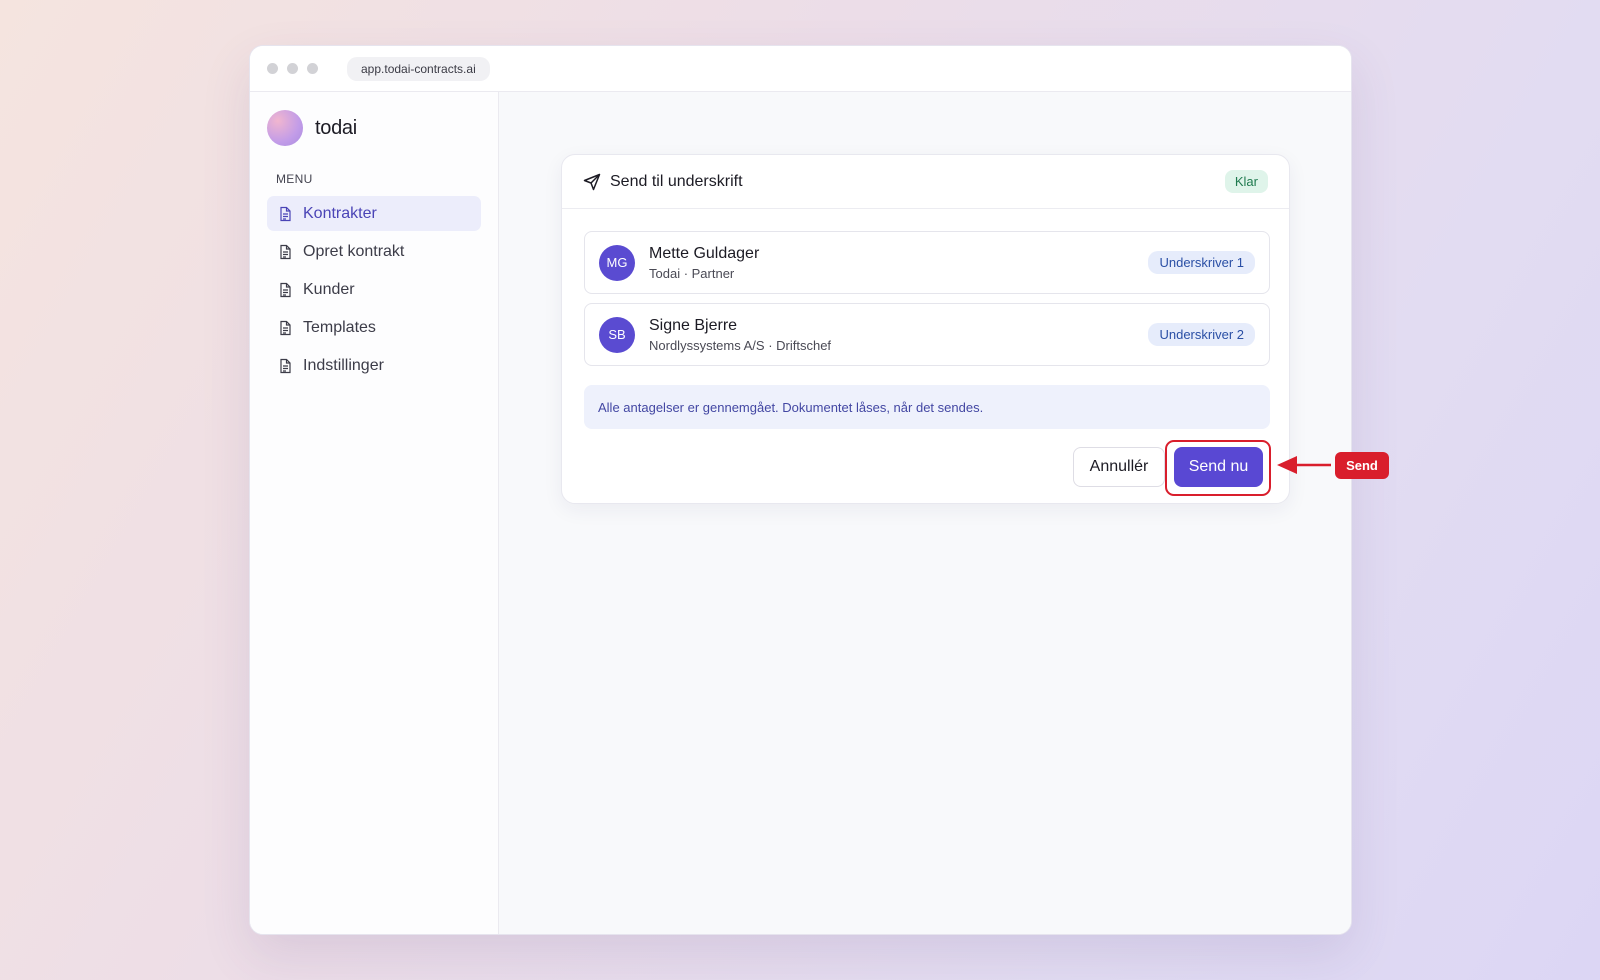 The image size is (1600, 980). What do you see at coordinates (343, 365) in the screenshot?
I see `sidebar-item-label: Indstillinger` at bounding box center [343, 365].